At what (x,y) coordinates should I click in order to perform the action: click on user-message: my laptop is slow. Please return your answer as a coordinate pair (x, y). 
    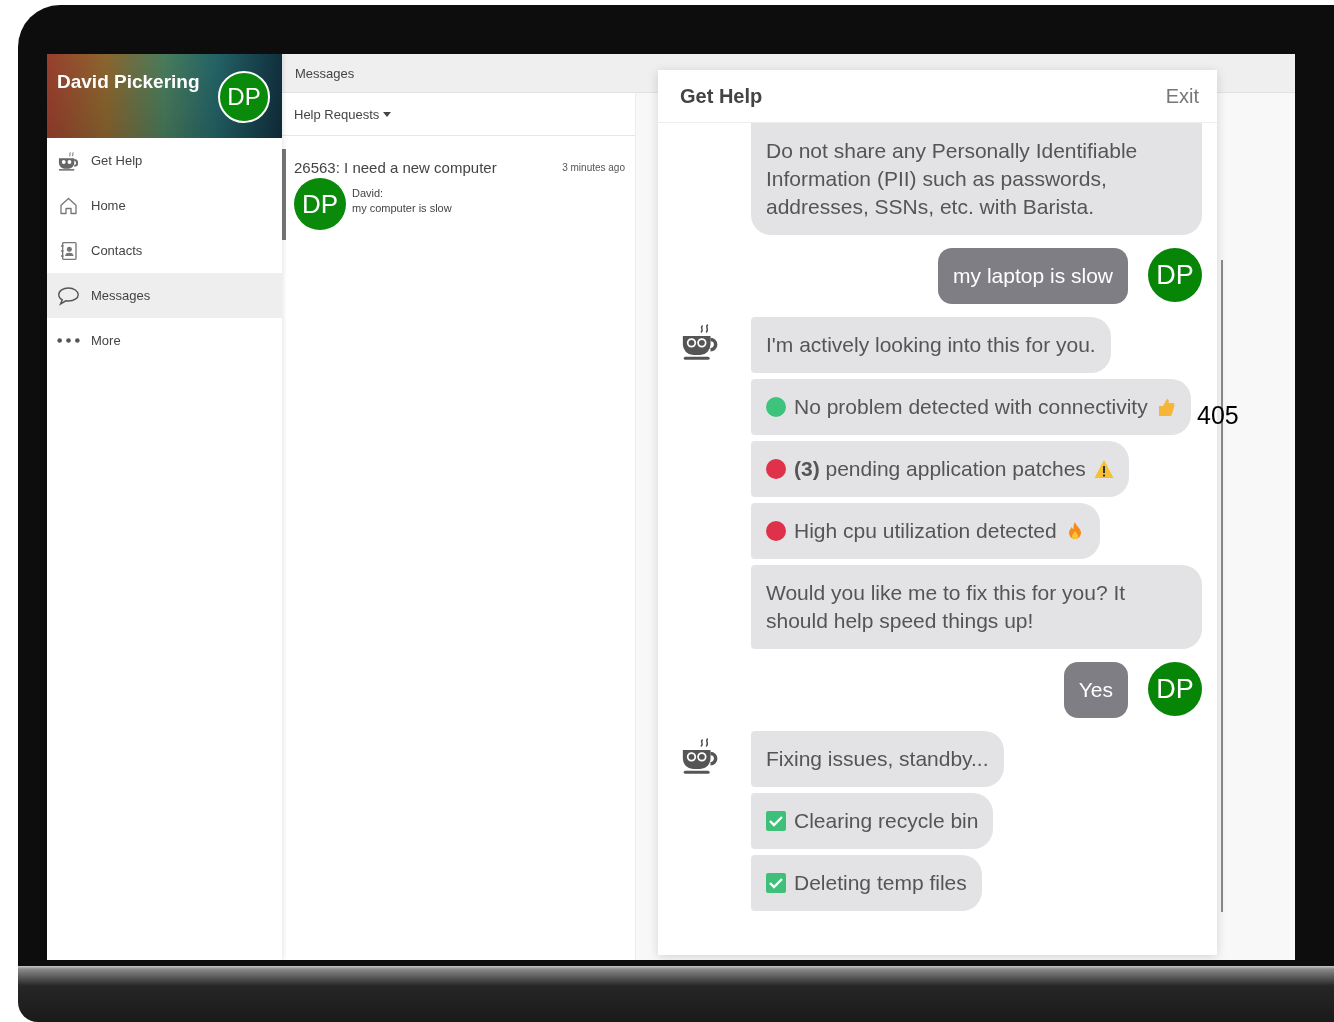
    Looking at the image, I should click on (1033, 276).